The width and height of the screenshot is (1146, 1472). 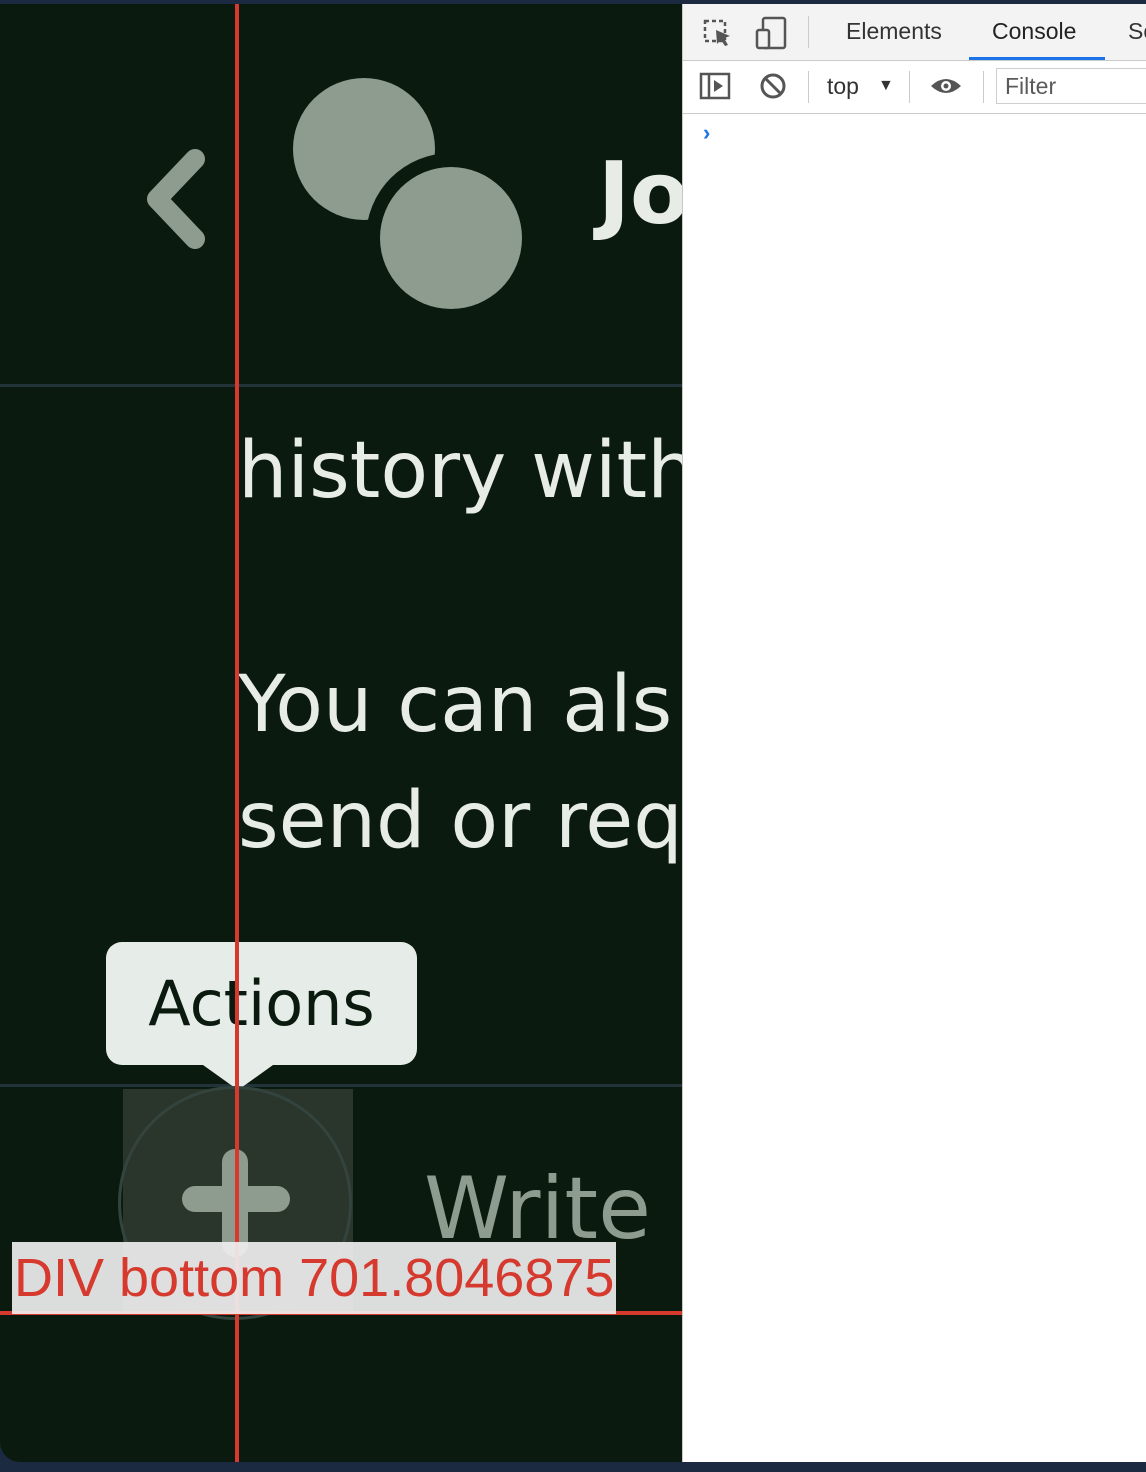 What do you see at coordinates (894, 31) in the screenshot?
I see `tab-elements: Elements` at bounding box center [894, 31].